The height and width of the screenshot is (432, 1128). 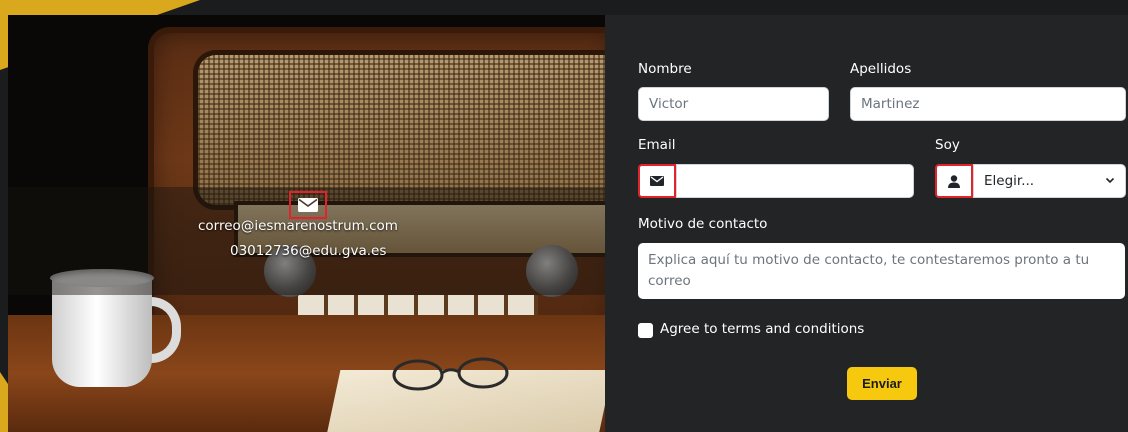 I want to click on email-label: Email, so click(x=657, y=145).